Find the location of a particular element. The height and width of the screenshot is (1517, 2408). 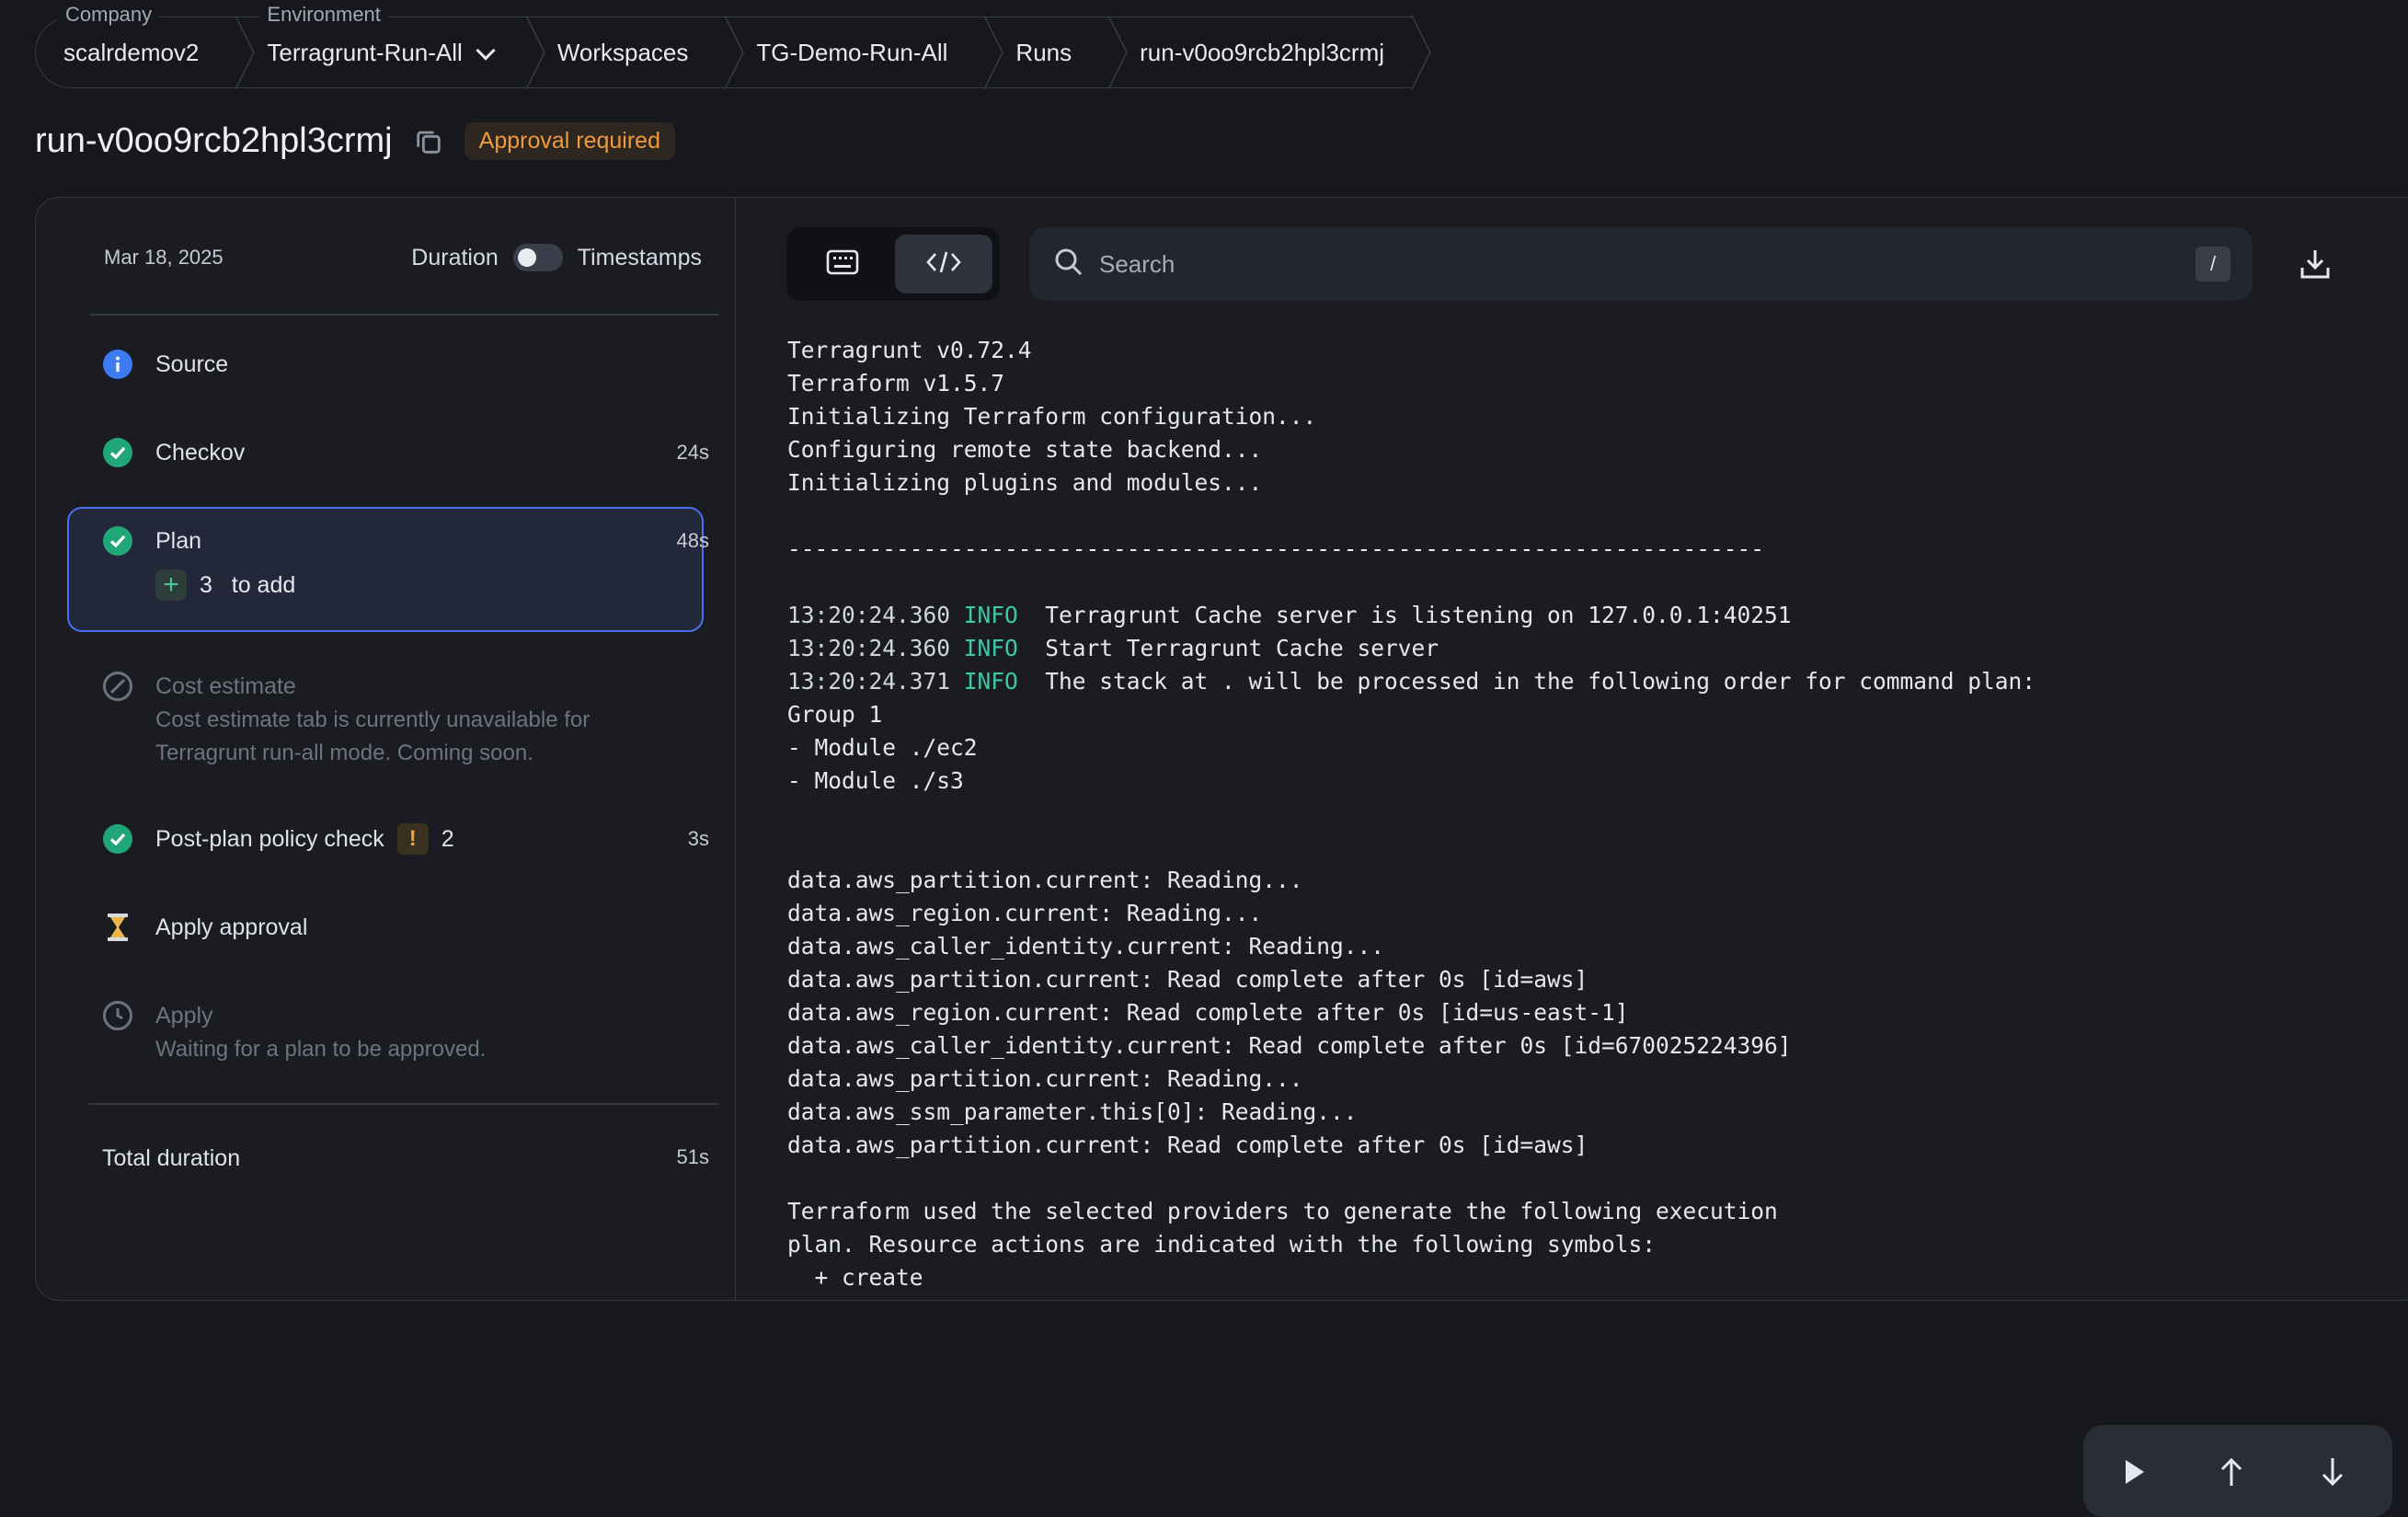

log-line: Terraform v1.5.7 is located at coordinates (896, 383).